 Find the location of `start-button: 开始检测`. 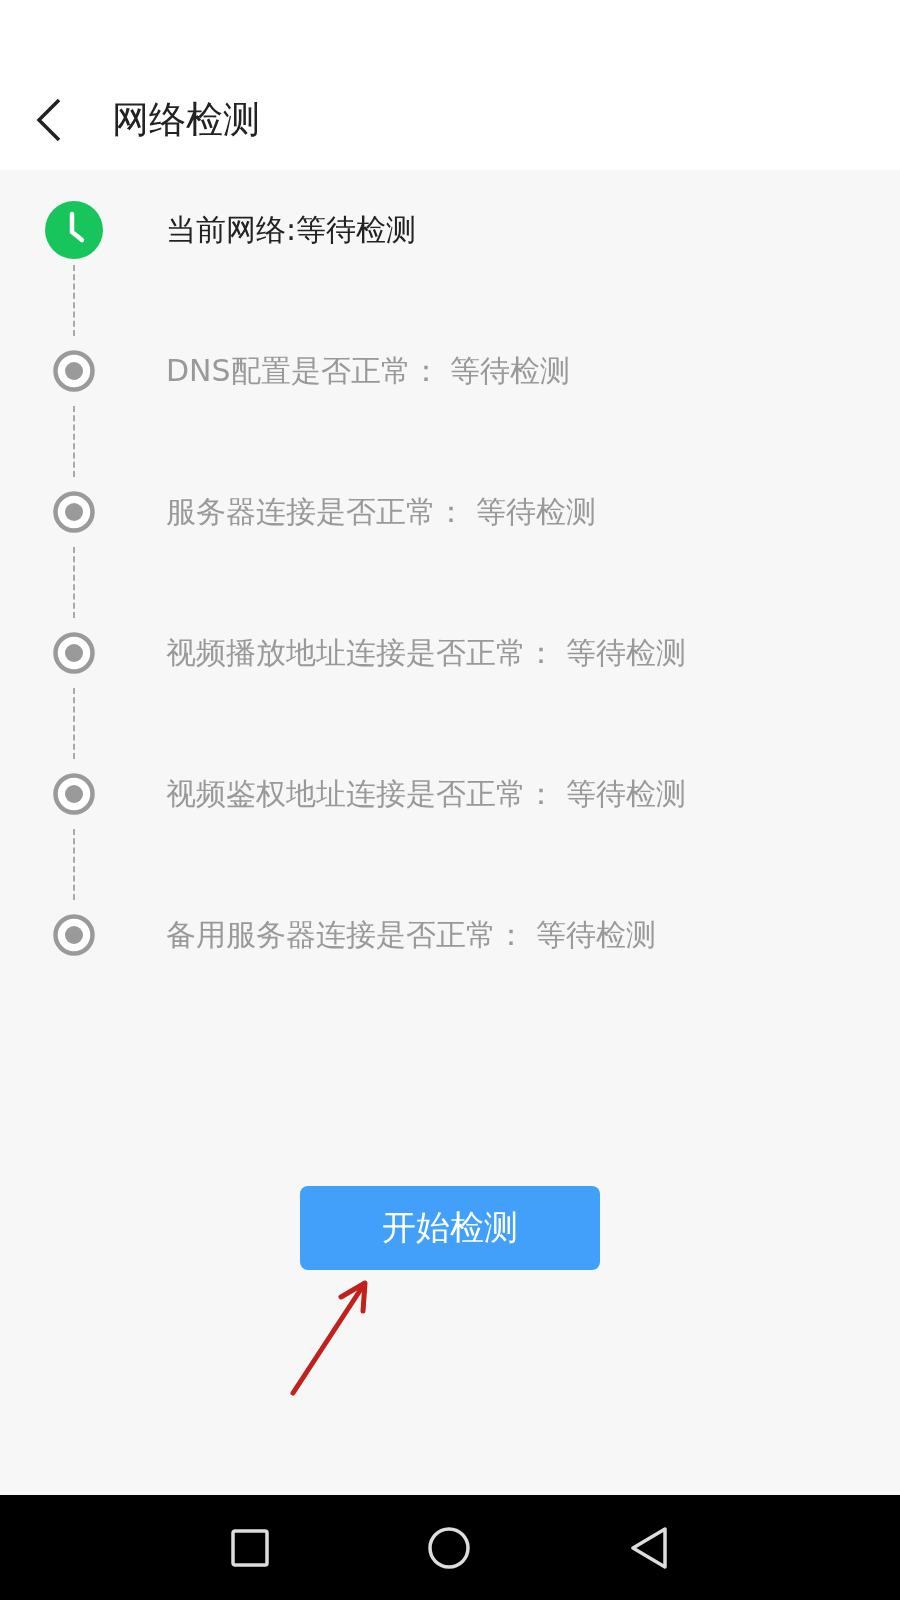

start-button: 开始检测 is located at coordinates (450, 1228).